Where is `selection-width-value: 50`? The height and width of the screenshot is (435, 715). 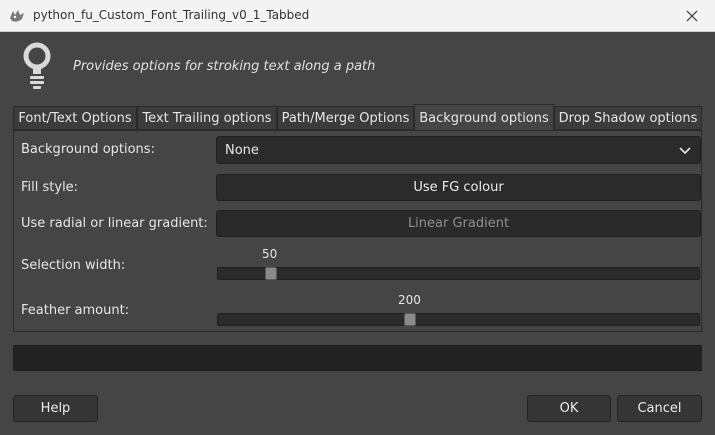
selection-width-value: 50 is located at coordinates (270, 254).